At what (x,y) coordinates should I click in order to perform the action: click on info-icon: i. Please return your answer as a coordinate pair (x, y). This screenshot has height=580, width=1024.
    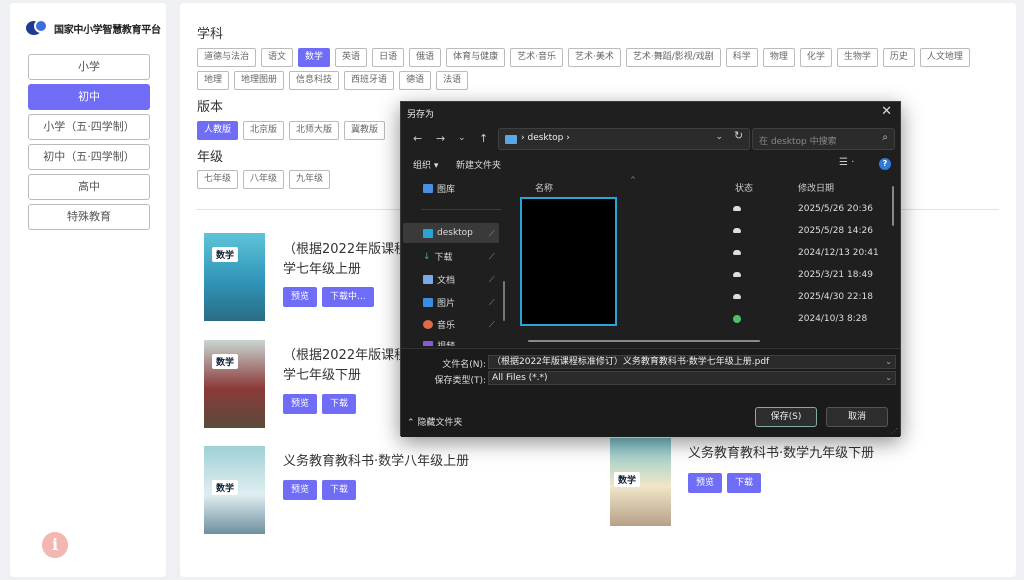
    Looking at the image, I should click on (55, 545).